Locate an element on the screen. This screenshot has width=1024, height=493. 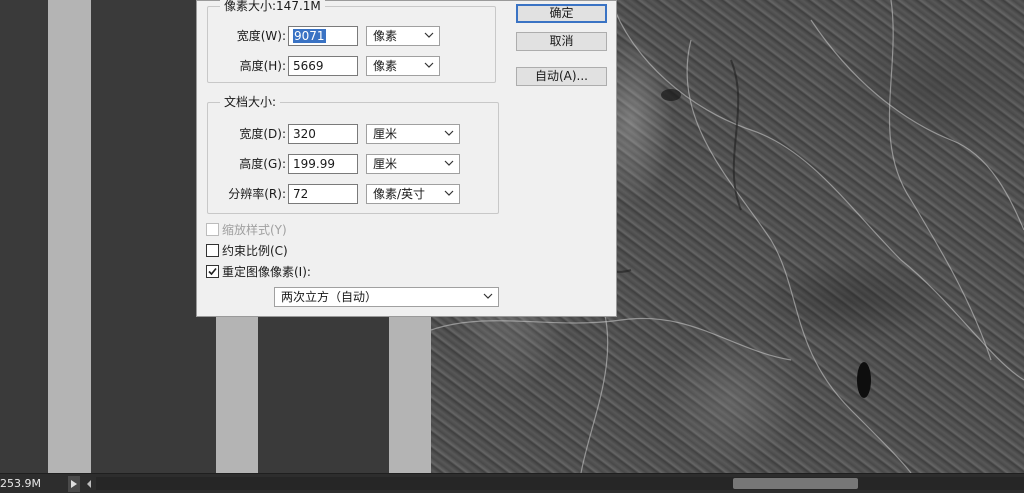
doc-width-value: 320 is located at coordinates (304, 134).